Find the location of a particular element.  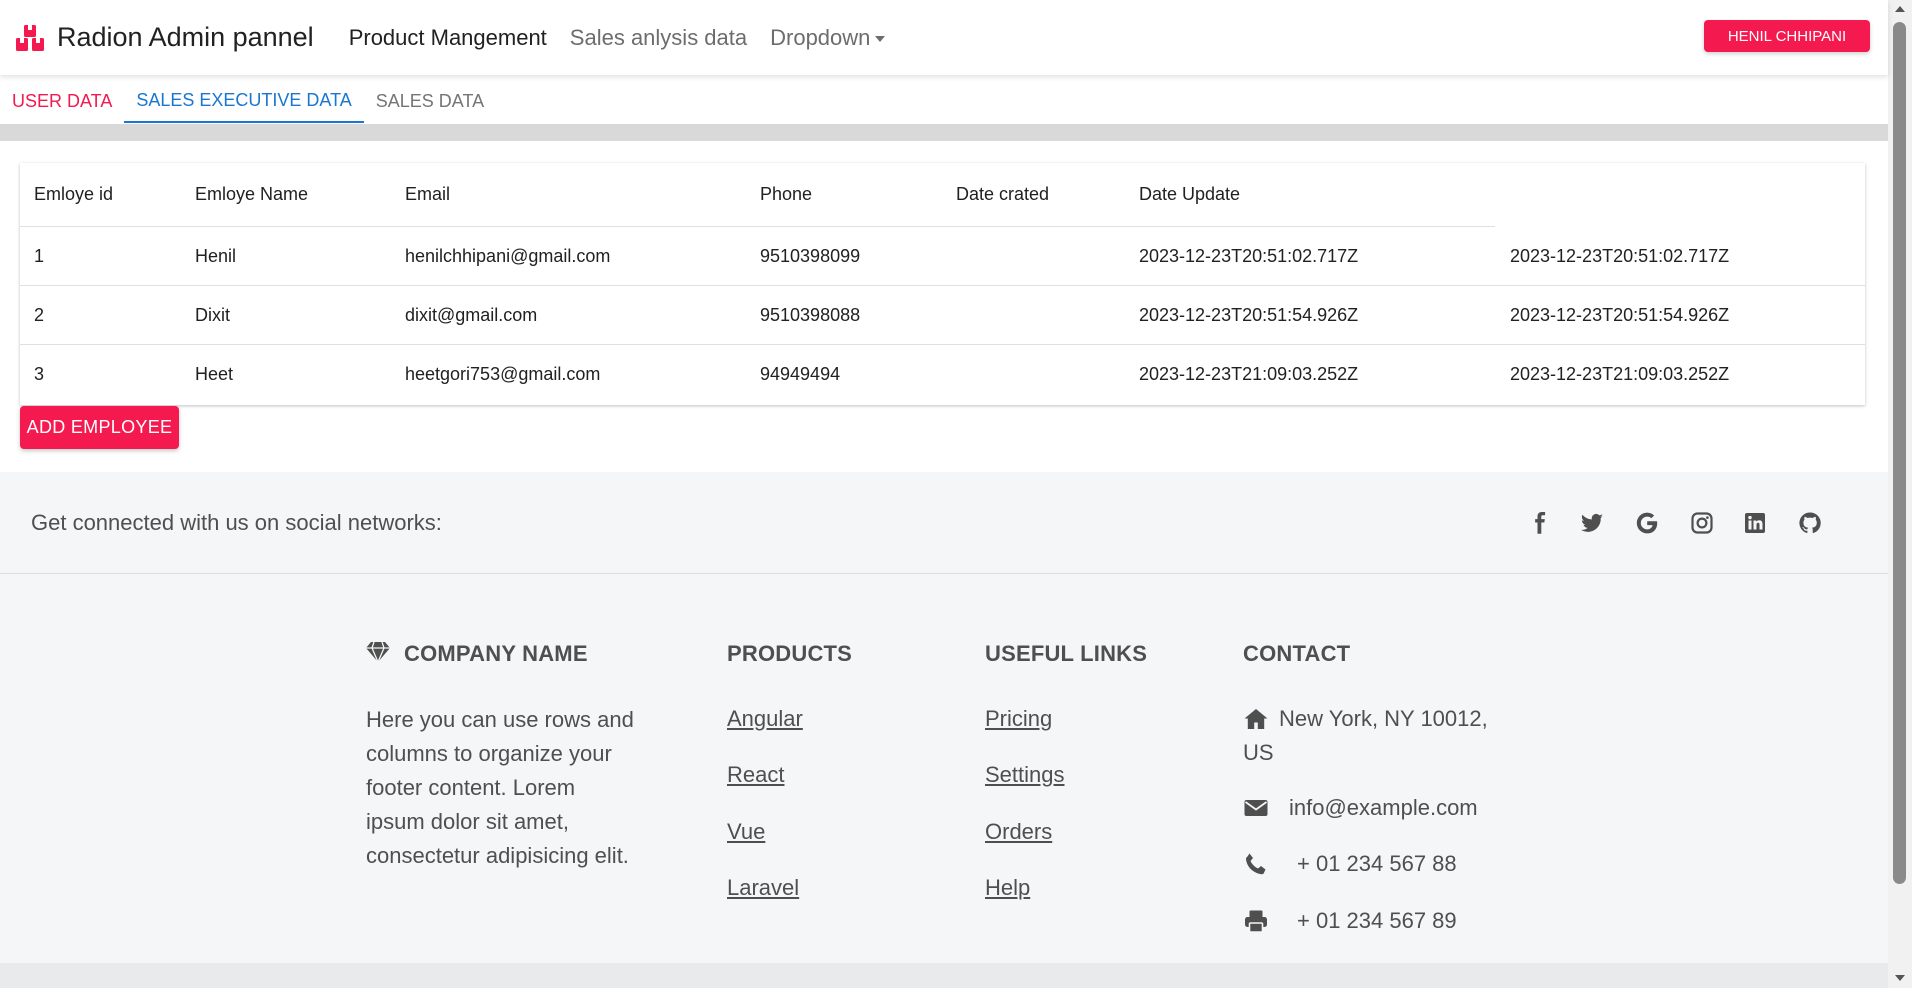

tab-divider is located at coordinates (944, 132).